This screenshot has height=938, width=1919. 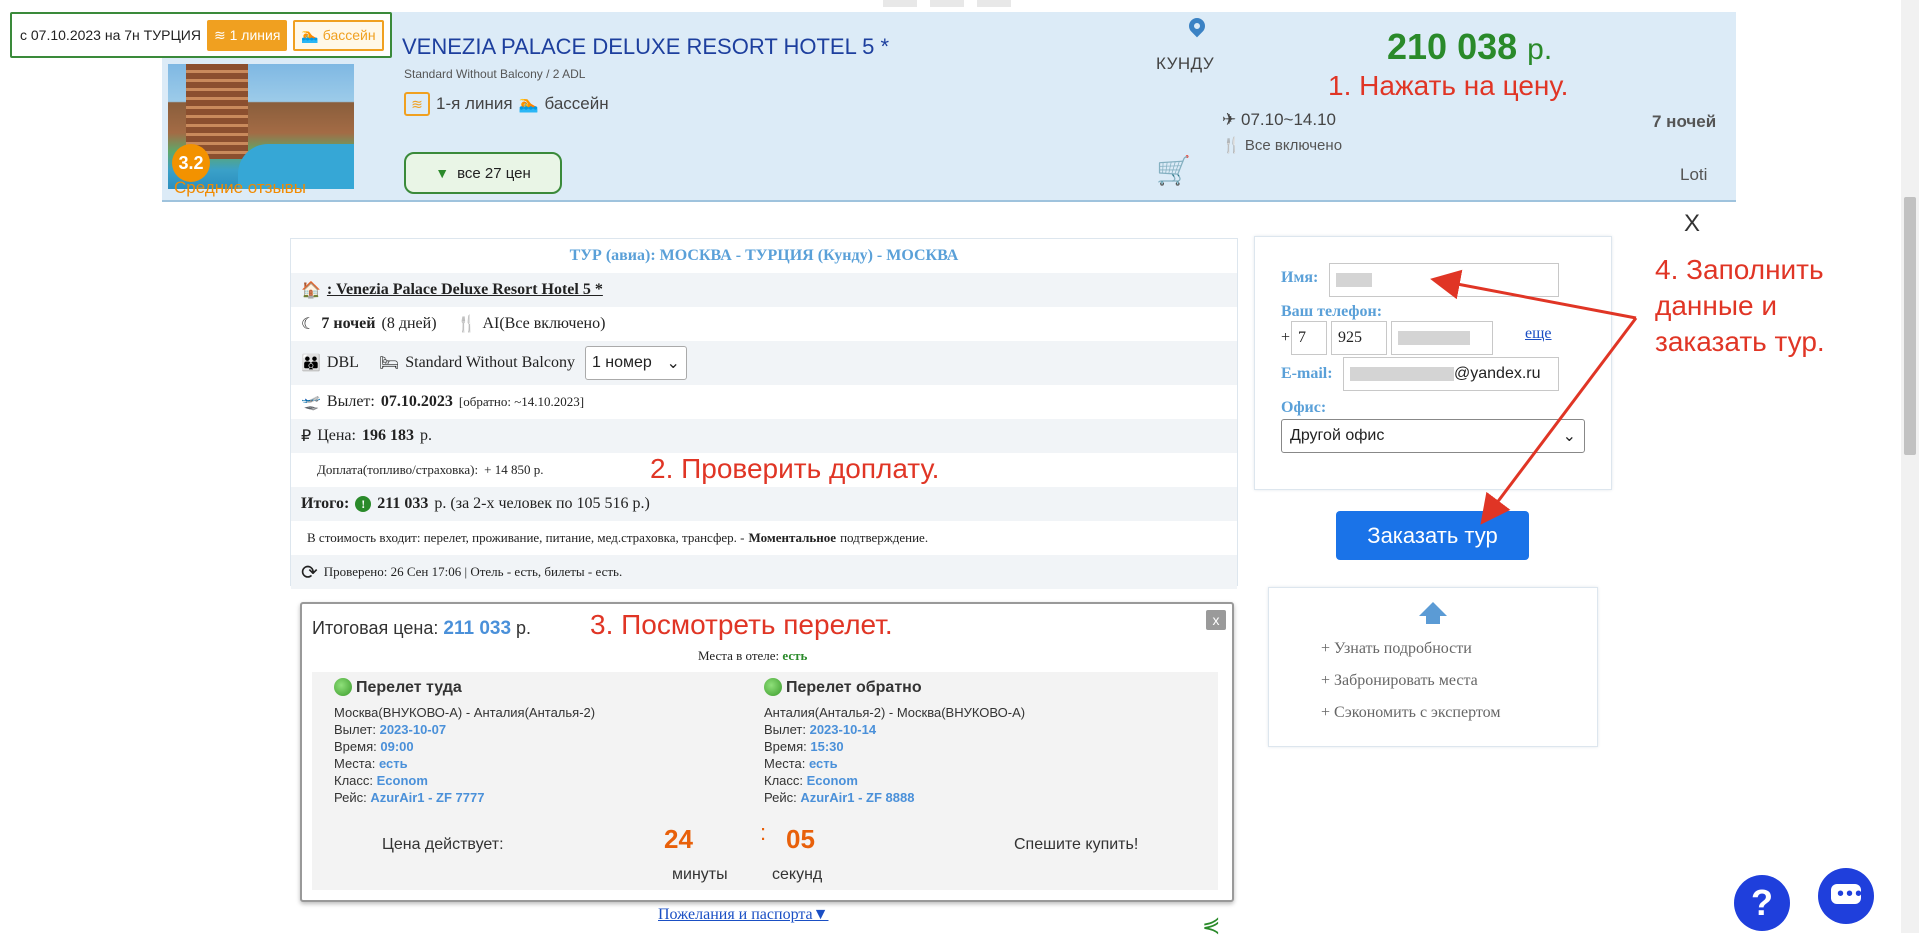 What do you see at coordinates (1399, 681) in the screenshot?
I see `info-item-2: + Забронировать места` at bounding box center [1399, 681].